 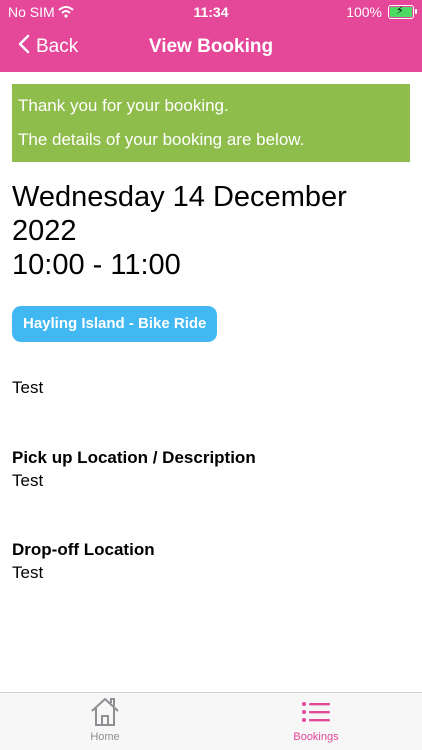 What do you see at coordinates (105, 712) in the screenshot?
I see `home-icon` at bounding box center [105, 712].